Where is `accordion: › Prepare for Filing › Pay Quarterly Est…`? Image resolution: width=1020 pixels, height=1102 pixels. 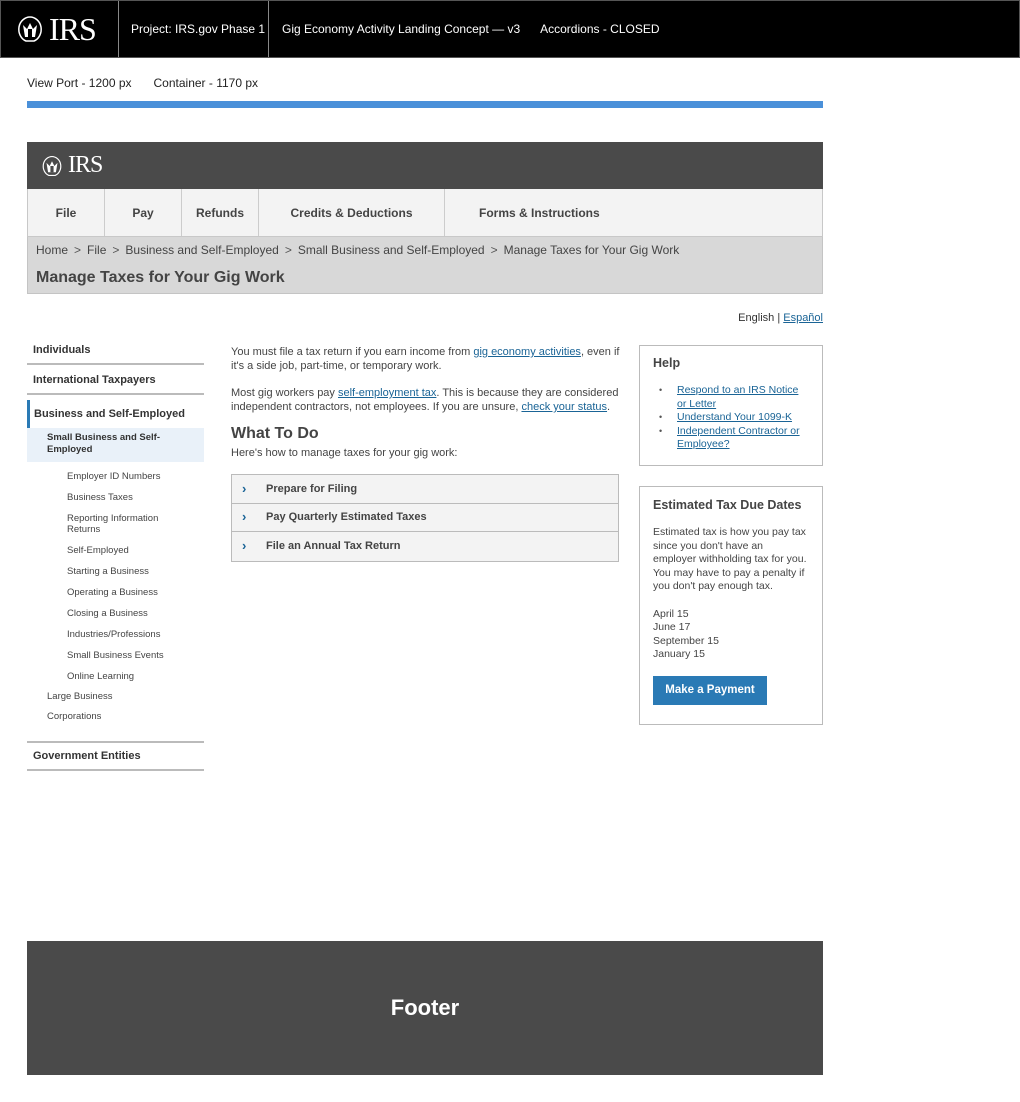
accordion: › Prepare for Filing › Pay Quarterly Est… is located at coordinates (425, 518).